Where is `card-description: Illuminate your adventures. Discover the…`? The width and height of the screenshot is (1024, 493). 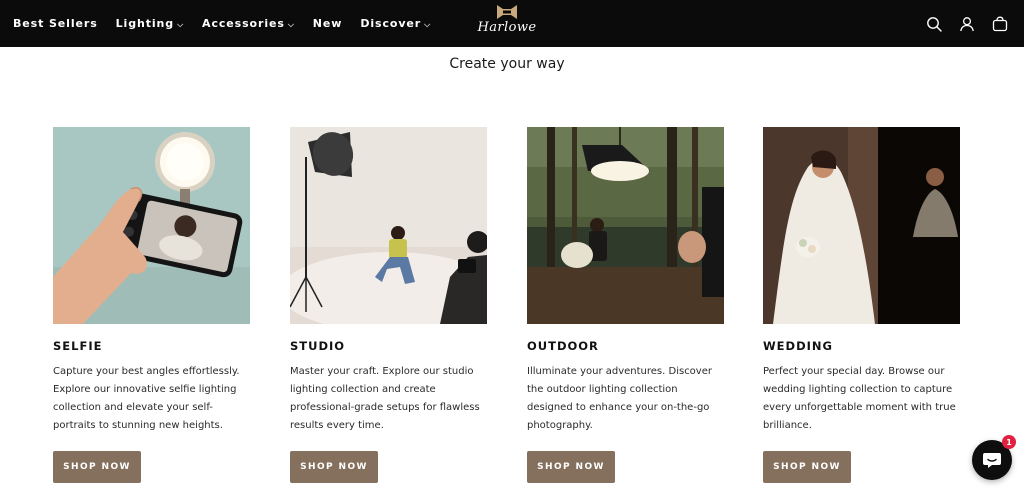 card-description: Illuminate your adventures. Discover the… is located at coordinates (619, 398).